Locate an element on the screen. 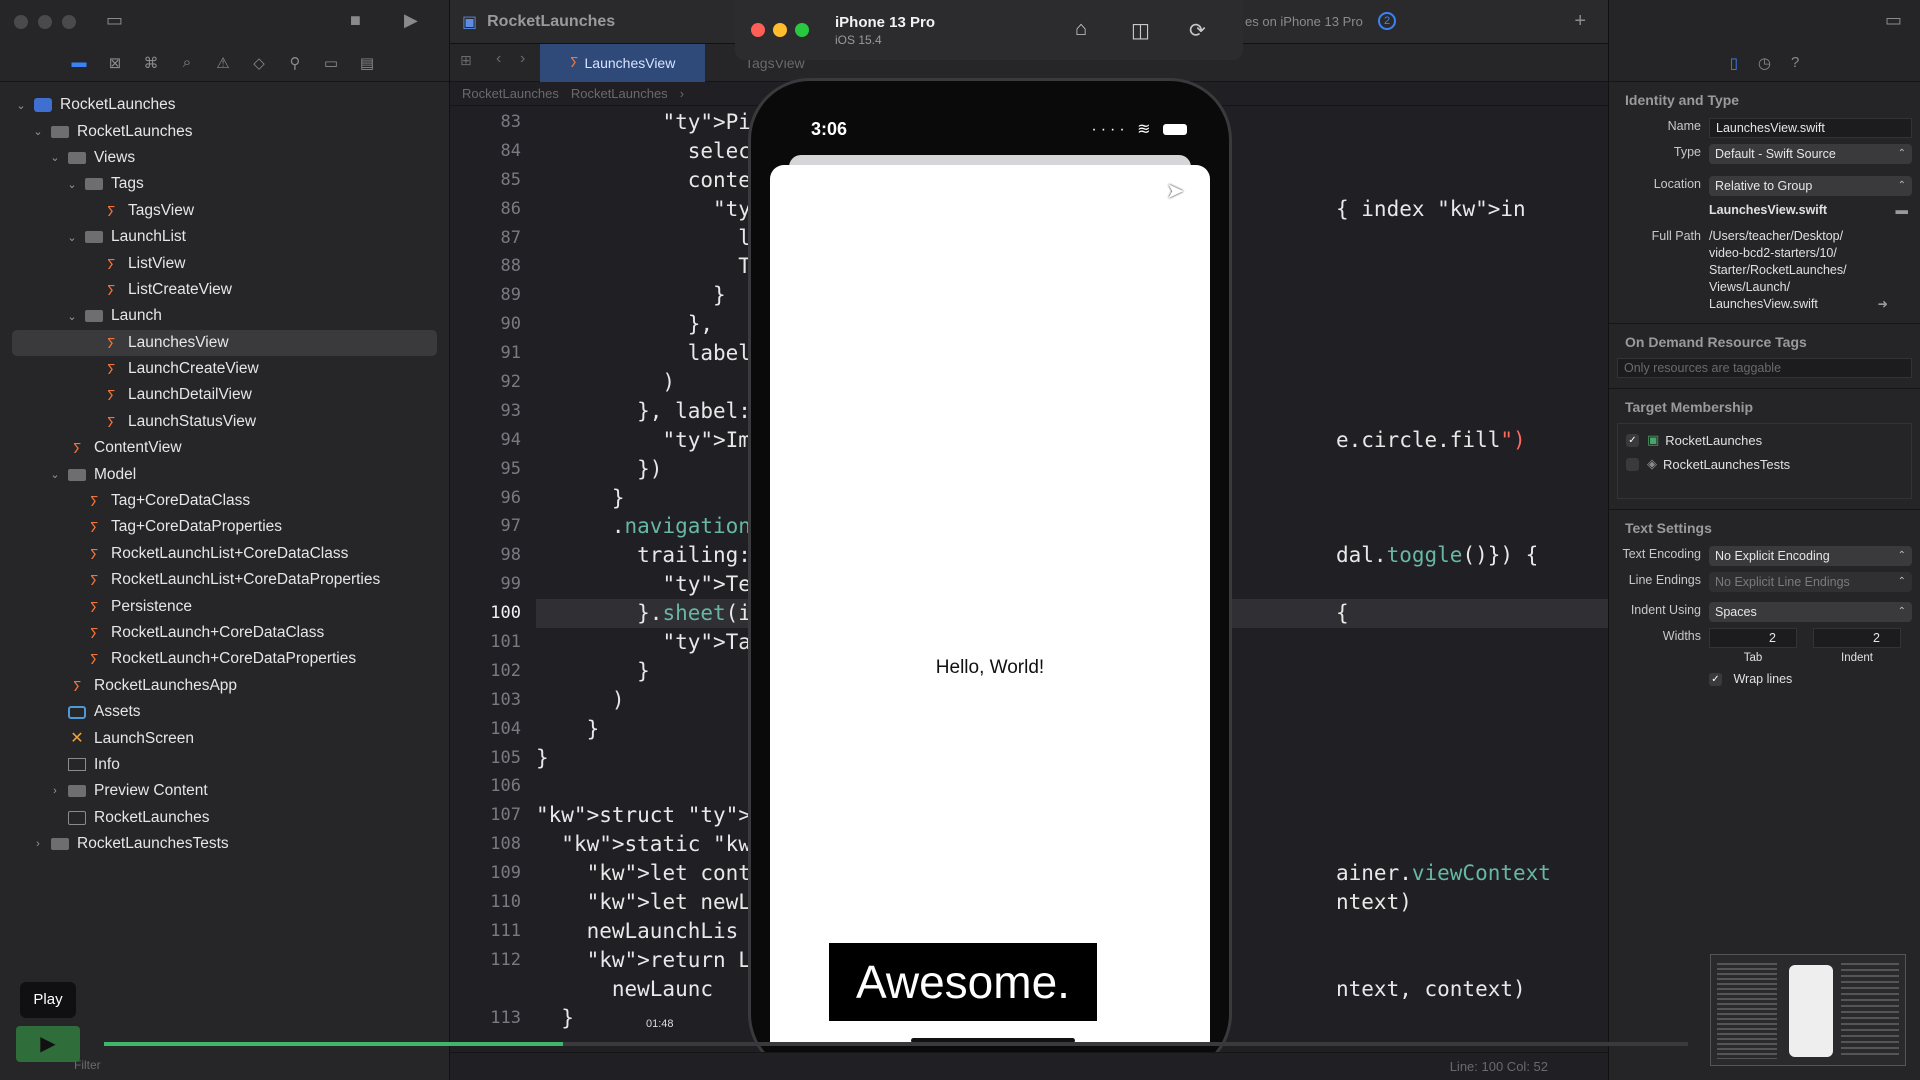 The image size is (1920, 1080). symbol-icon: ⌘ is located at coordinates (151, 63).